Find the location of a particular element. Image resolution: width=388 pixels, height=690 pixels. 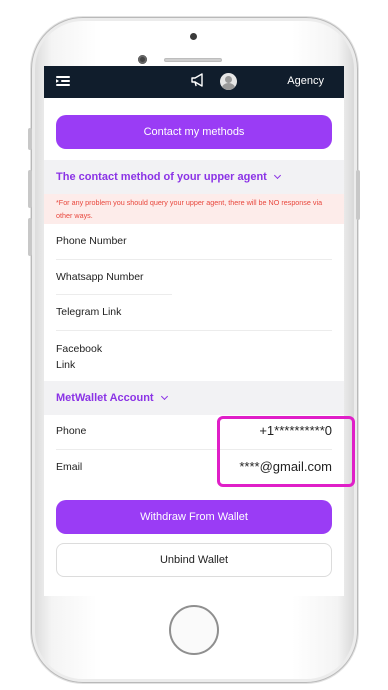

phone-number-field: Phone Number is located at coordinates (194, 241).